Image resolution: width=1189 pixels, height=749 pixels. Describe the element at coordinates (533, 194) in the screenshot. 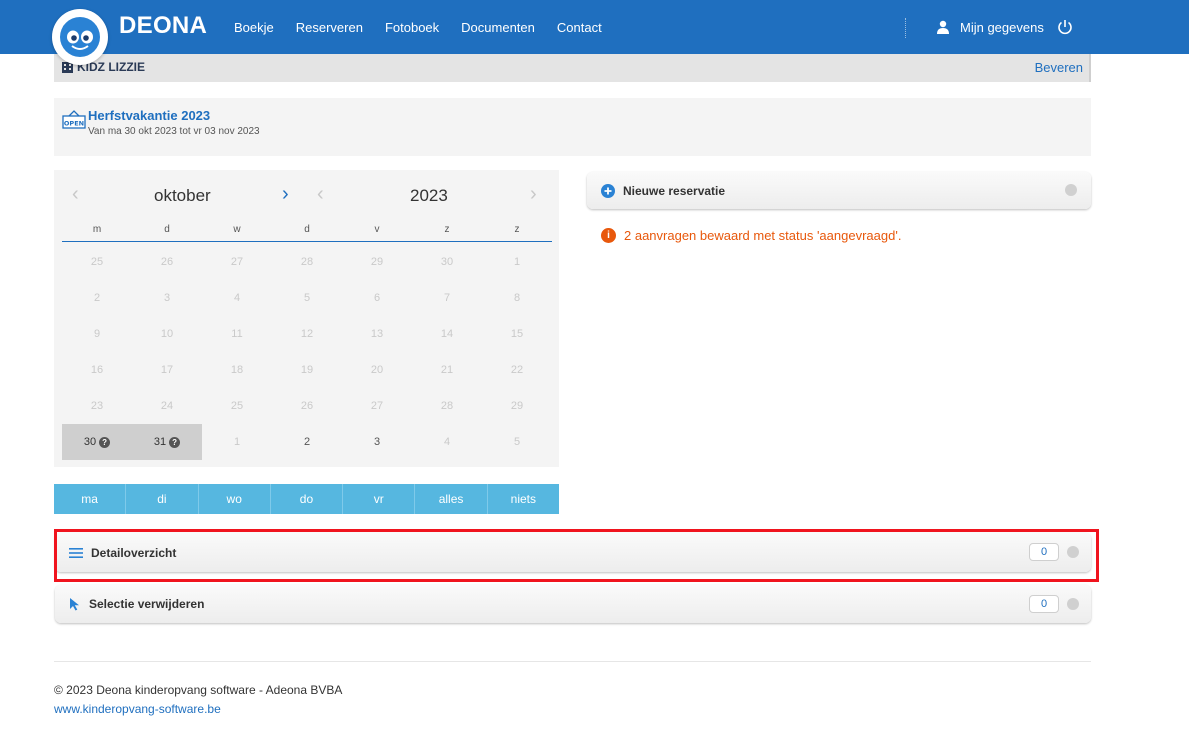

I see `next-year-icon: ›` at that location.